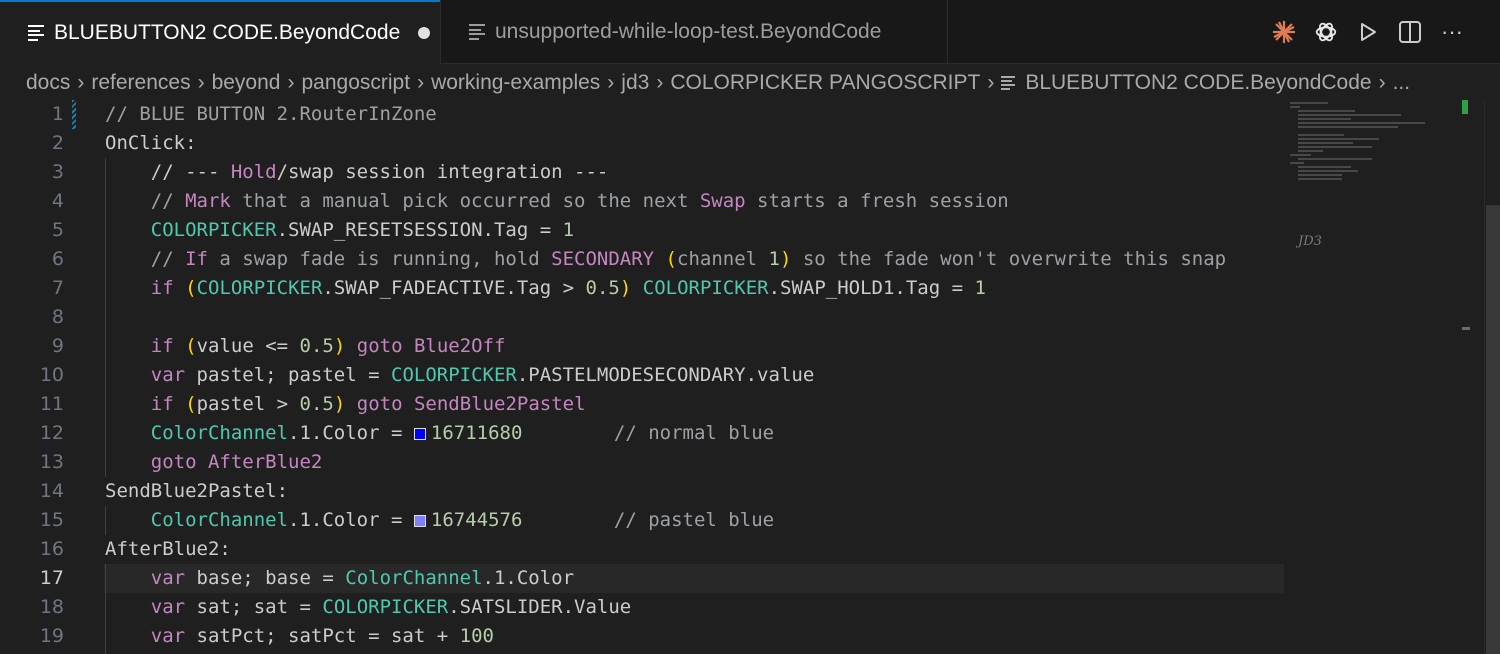 The image size is (1500, 654). Describe the element at coordinates (1368, 32) in the screenshot. I see `run-icon` at that location.